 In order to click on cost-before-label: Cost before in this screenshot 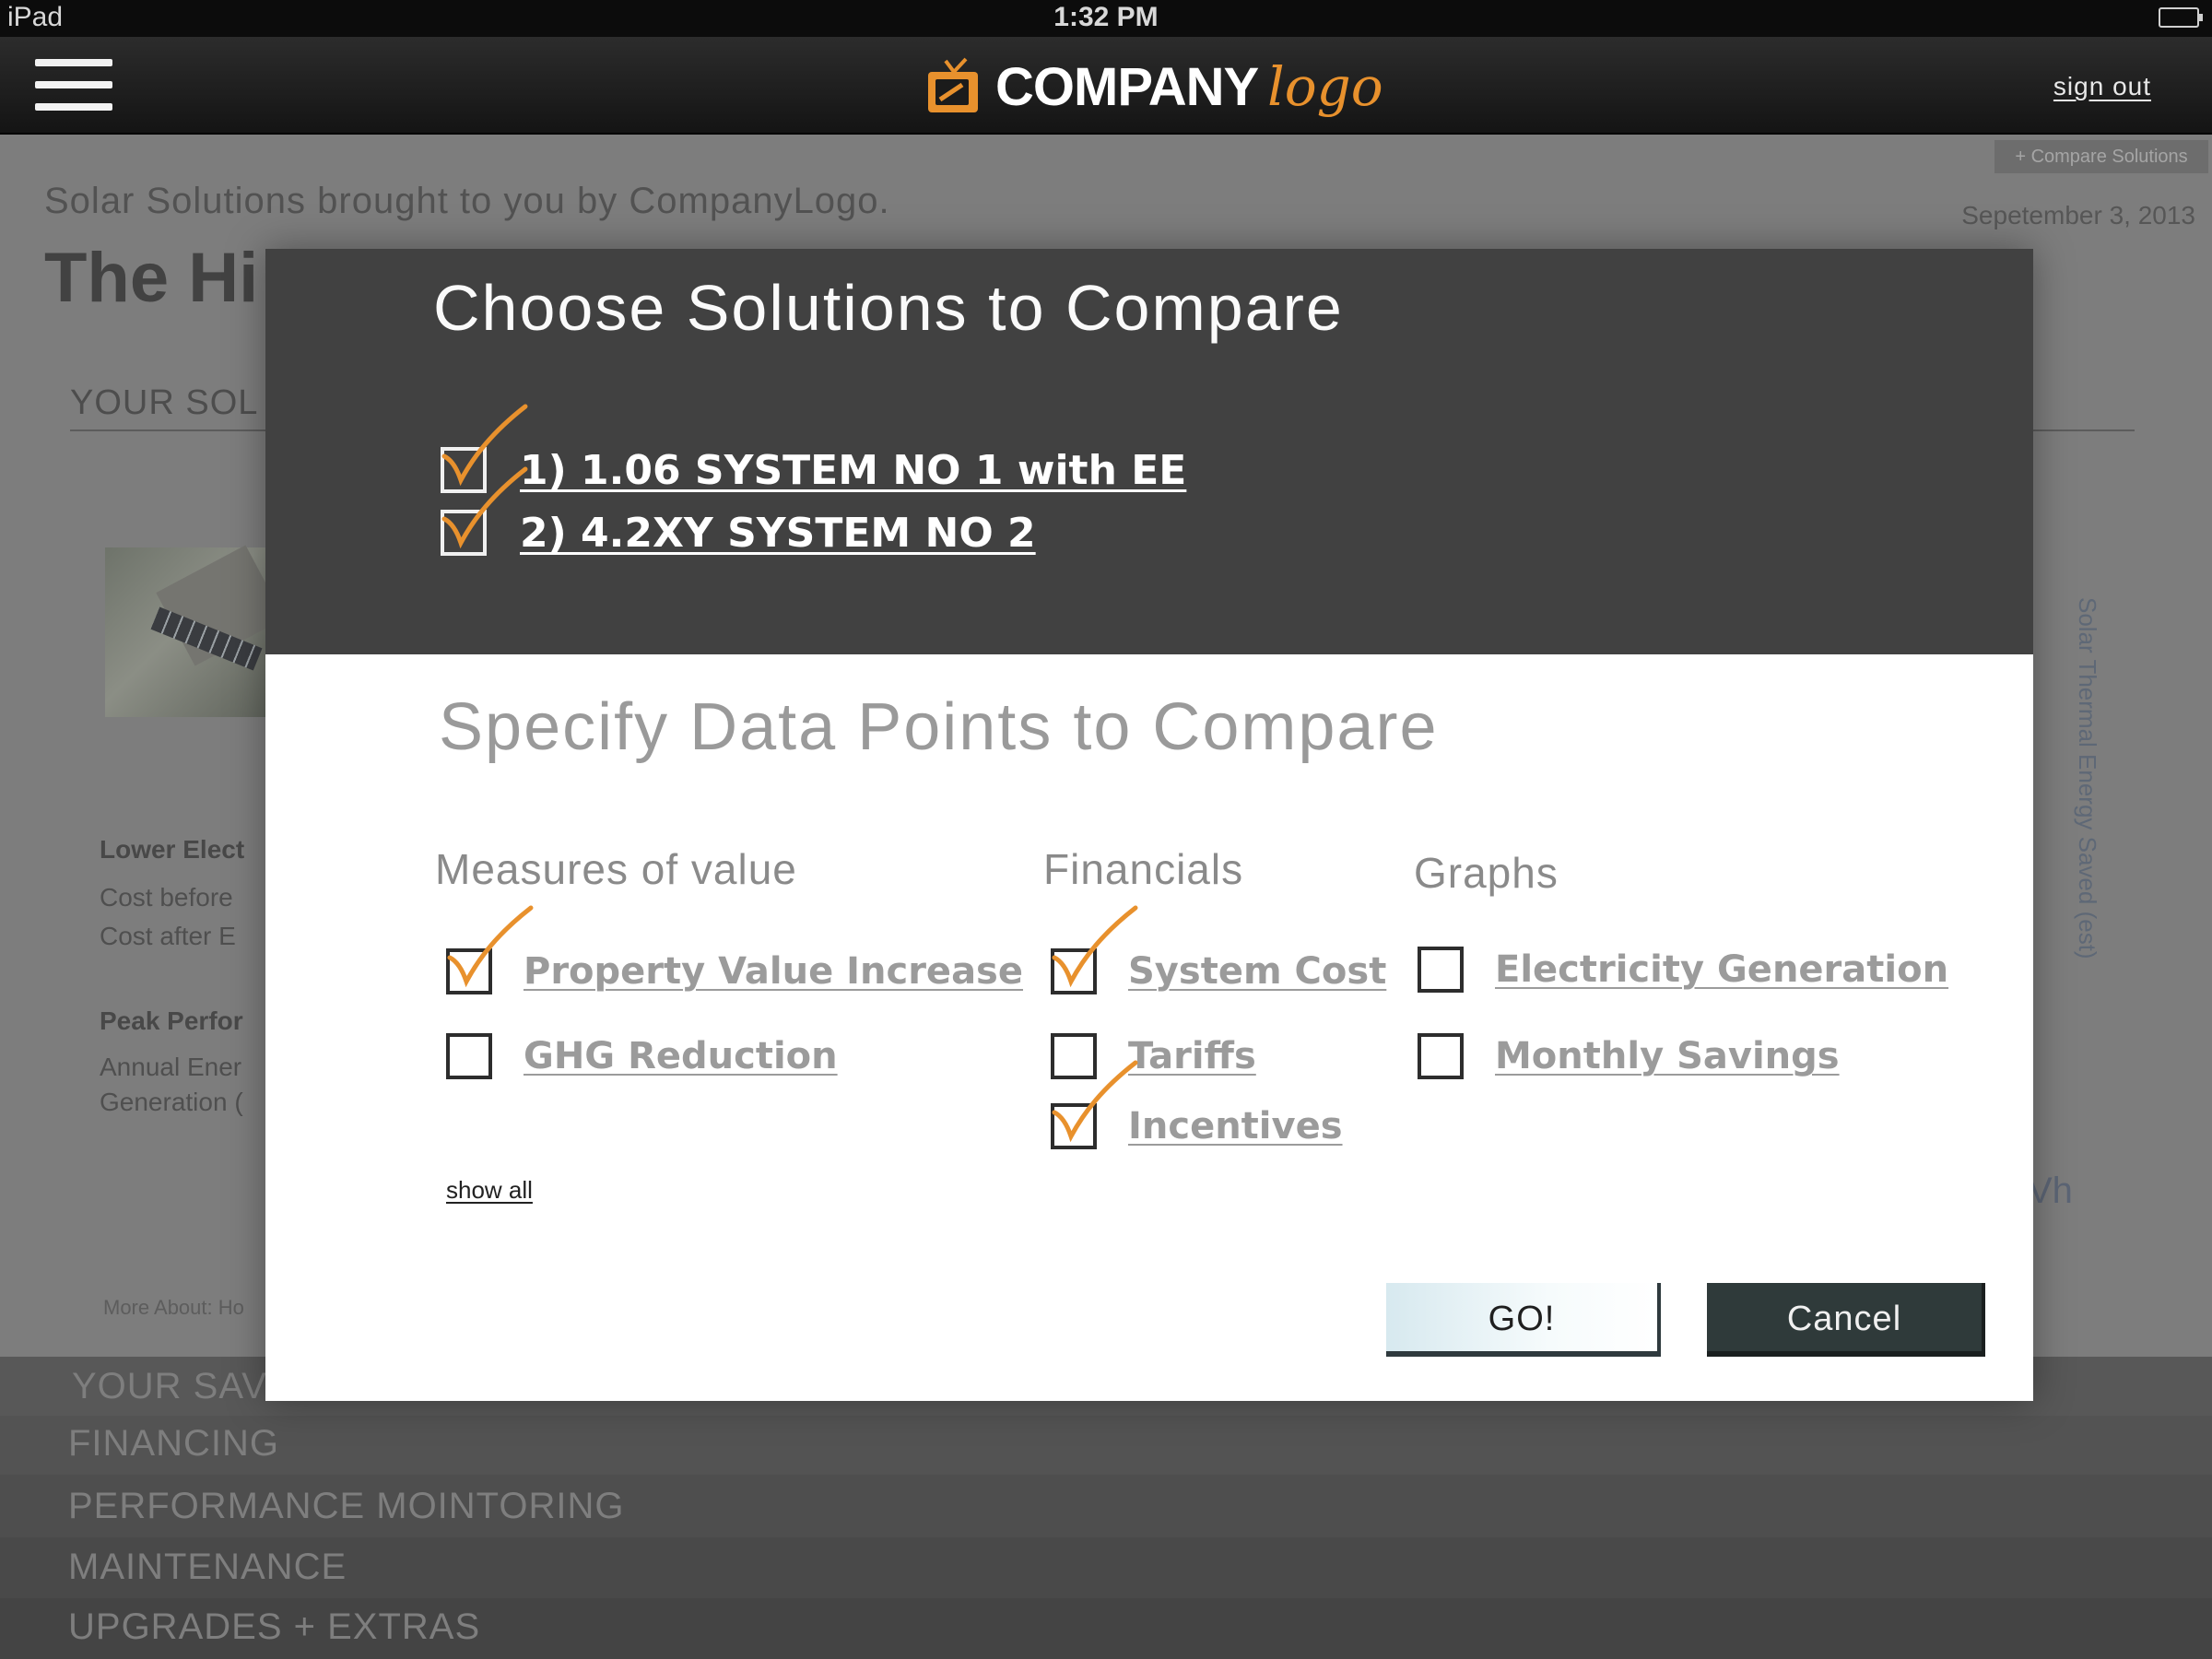, I will do `click(166, 897)`.